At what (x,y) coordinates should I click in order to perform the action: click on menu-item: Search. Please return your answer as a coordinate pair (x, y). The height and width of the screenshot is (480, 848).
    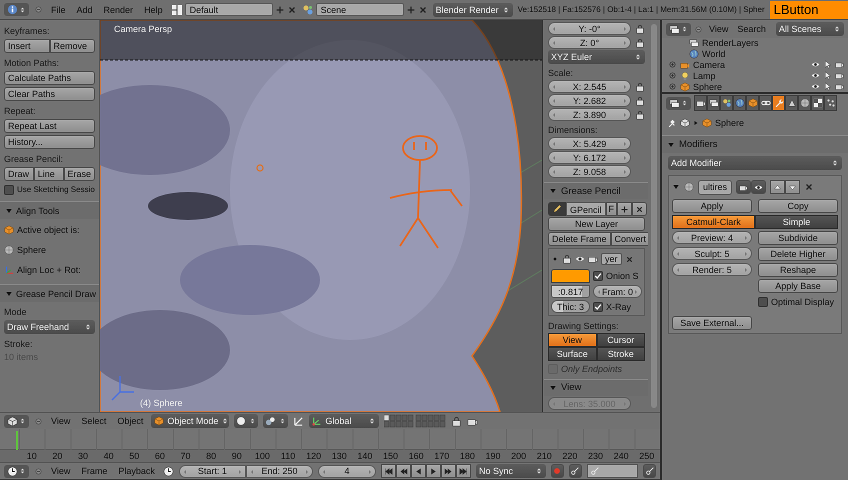
    Looking at the image, I should click on (751, 29).